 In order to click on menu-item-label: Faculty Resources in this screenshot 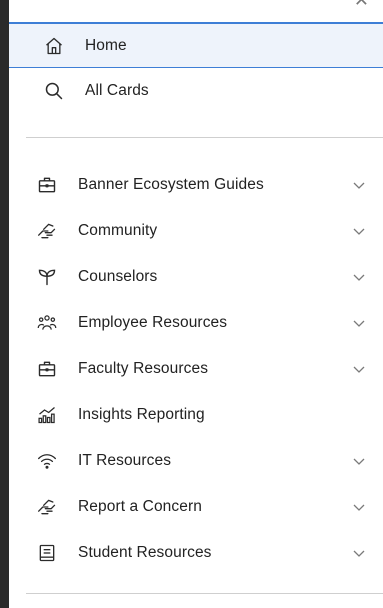, I will do `click(143, 368)`.